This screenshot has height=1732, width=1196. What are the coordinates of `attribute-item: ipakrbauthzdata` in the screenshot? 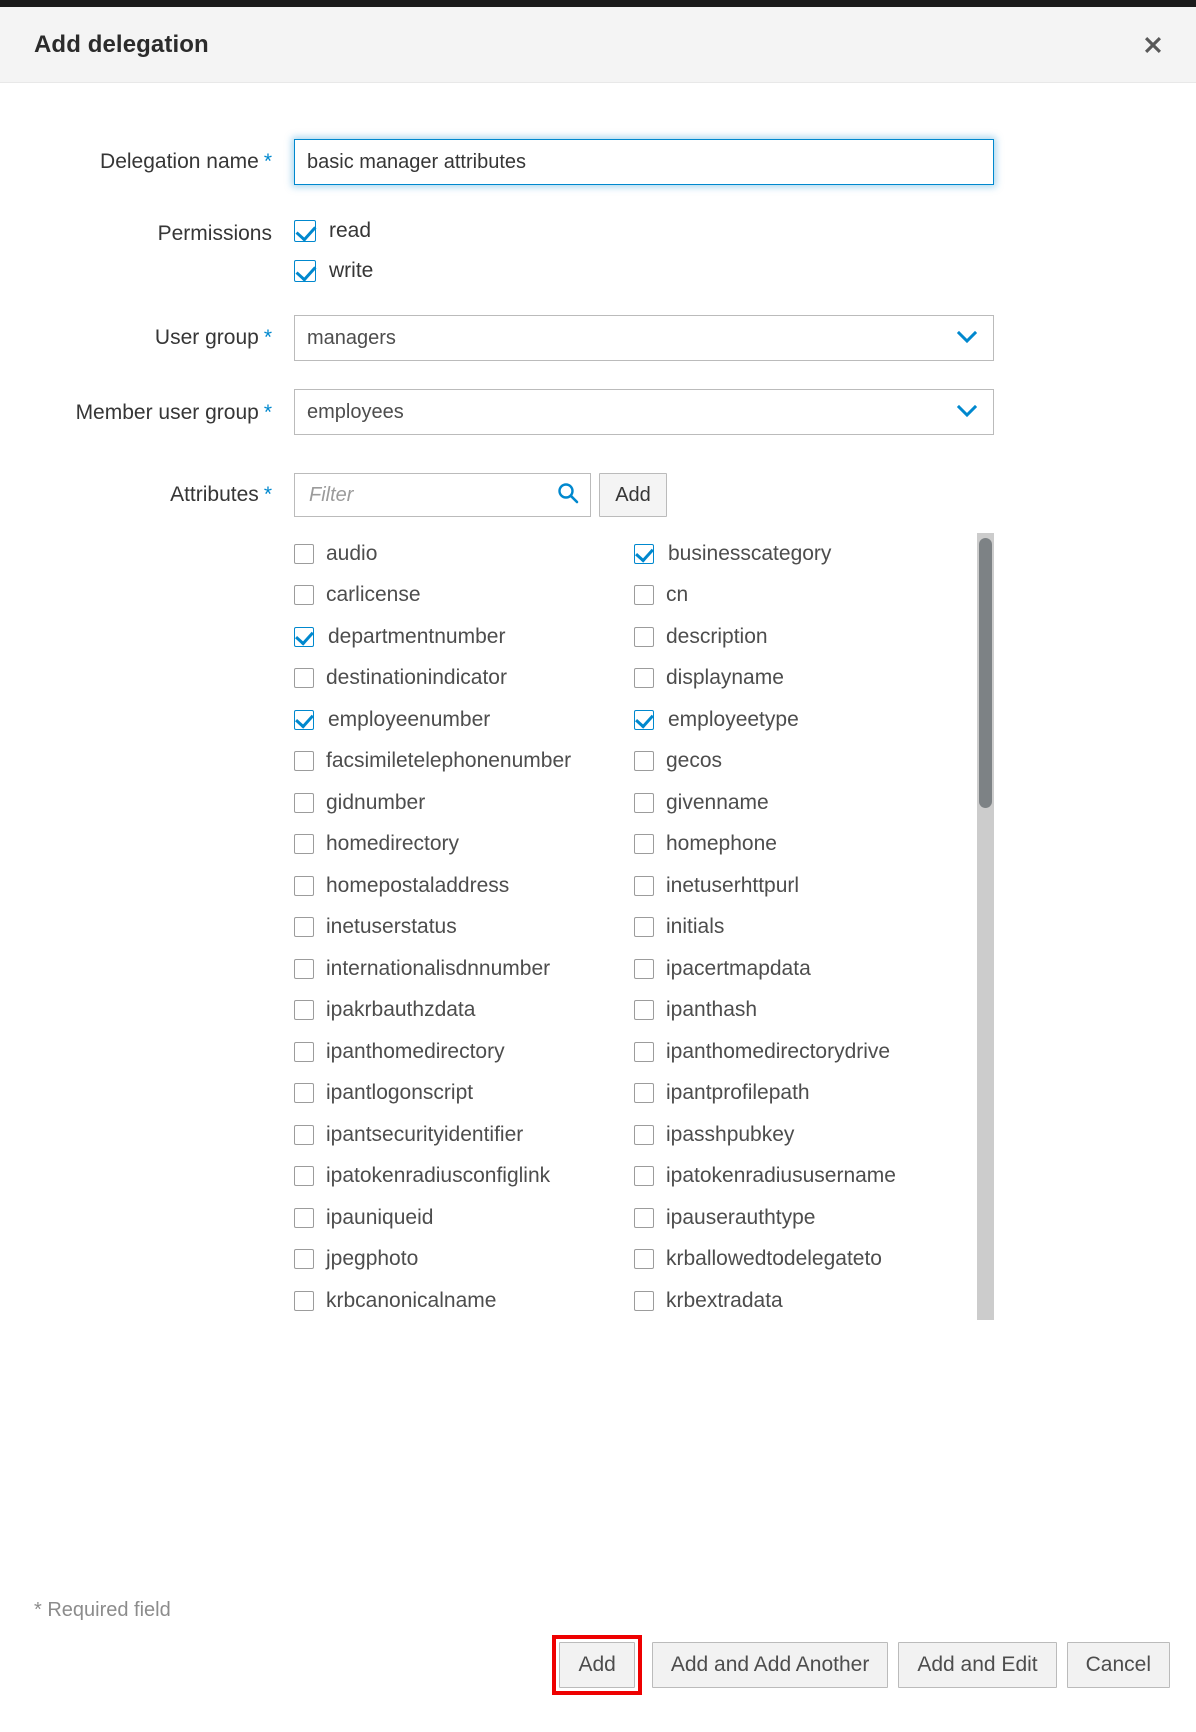 It's located at (464, 1011).